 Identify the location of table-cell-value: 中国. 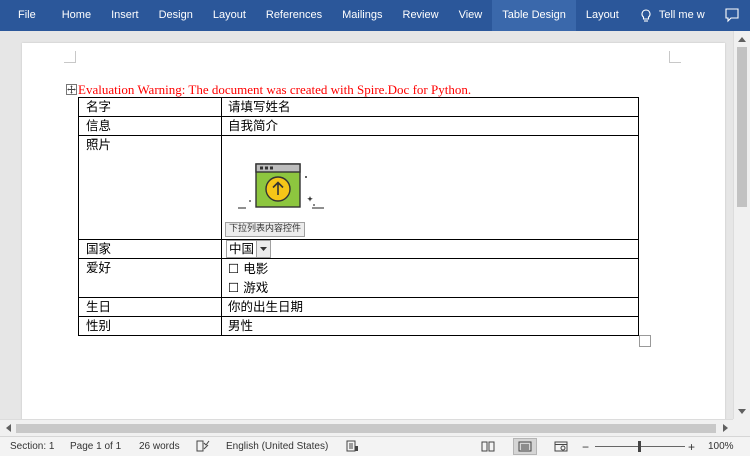
(430, 249).